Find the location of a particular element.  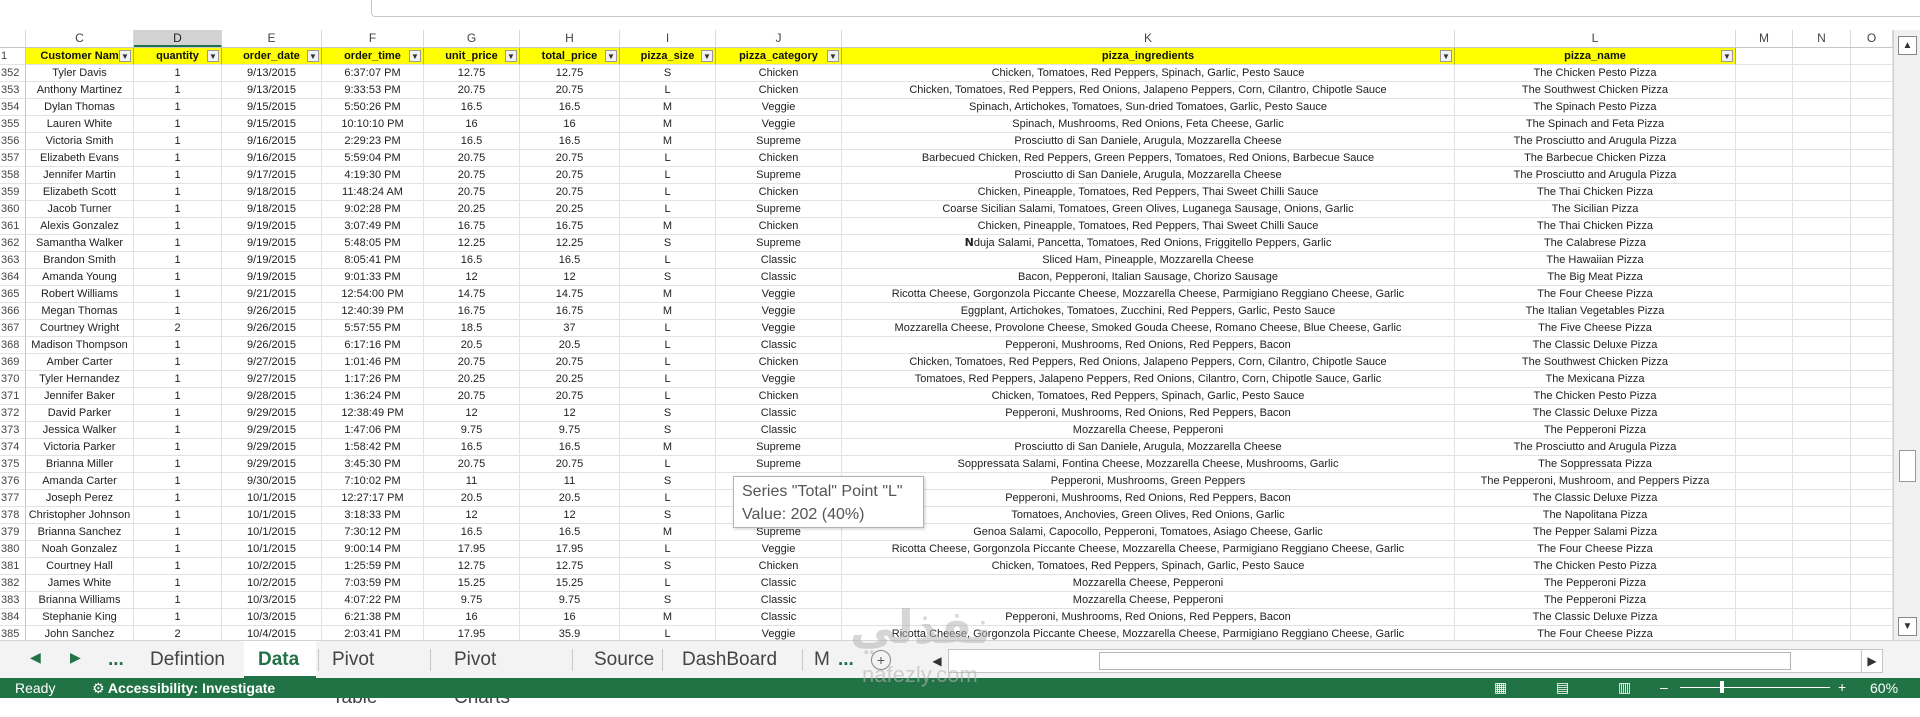

cell: Madison Thompson is located at coordinates (80, 345).